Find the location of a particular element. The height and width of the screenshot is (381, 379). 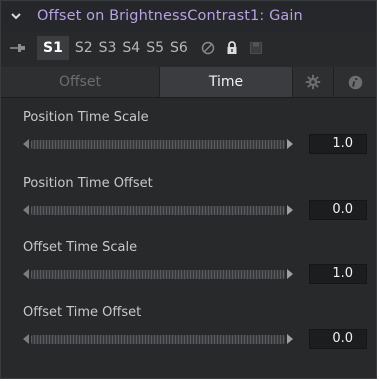

tab-time: Time is located at coordinates (226, 82).